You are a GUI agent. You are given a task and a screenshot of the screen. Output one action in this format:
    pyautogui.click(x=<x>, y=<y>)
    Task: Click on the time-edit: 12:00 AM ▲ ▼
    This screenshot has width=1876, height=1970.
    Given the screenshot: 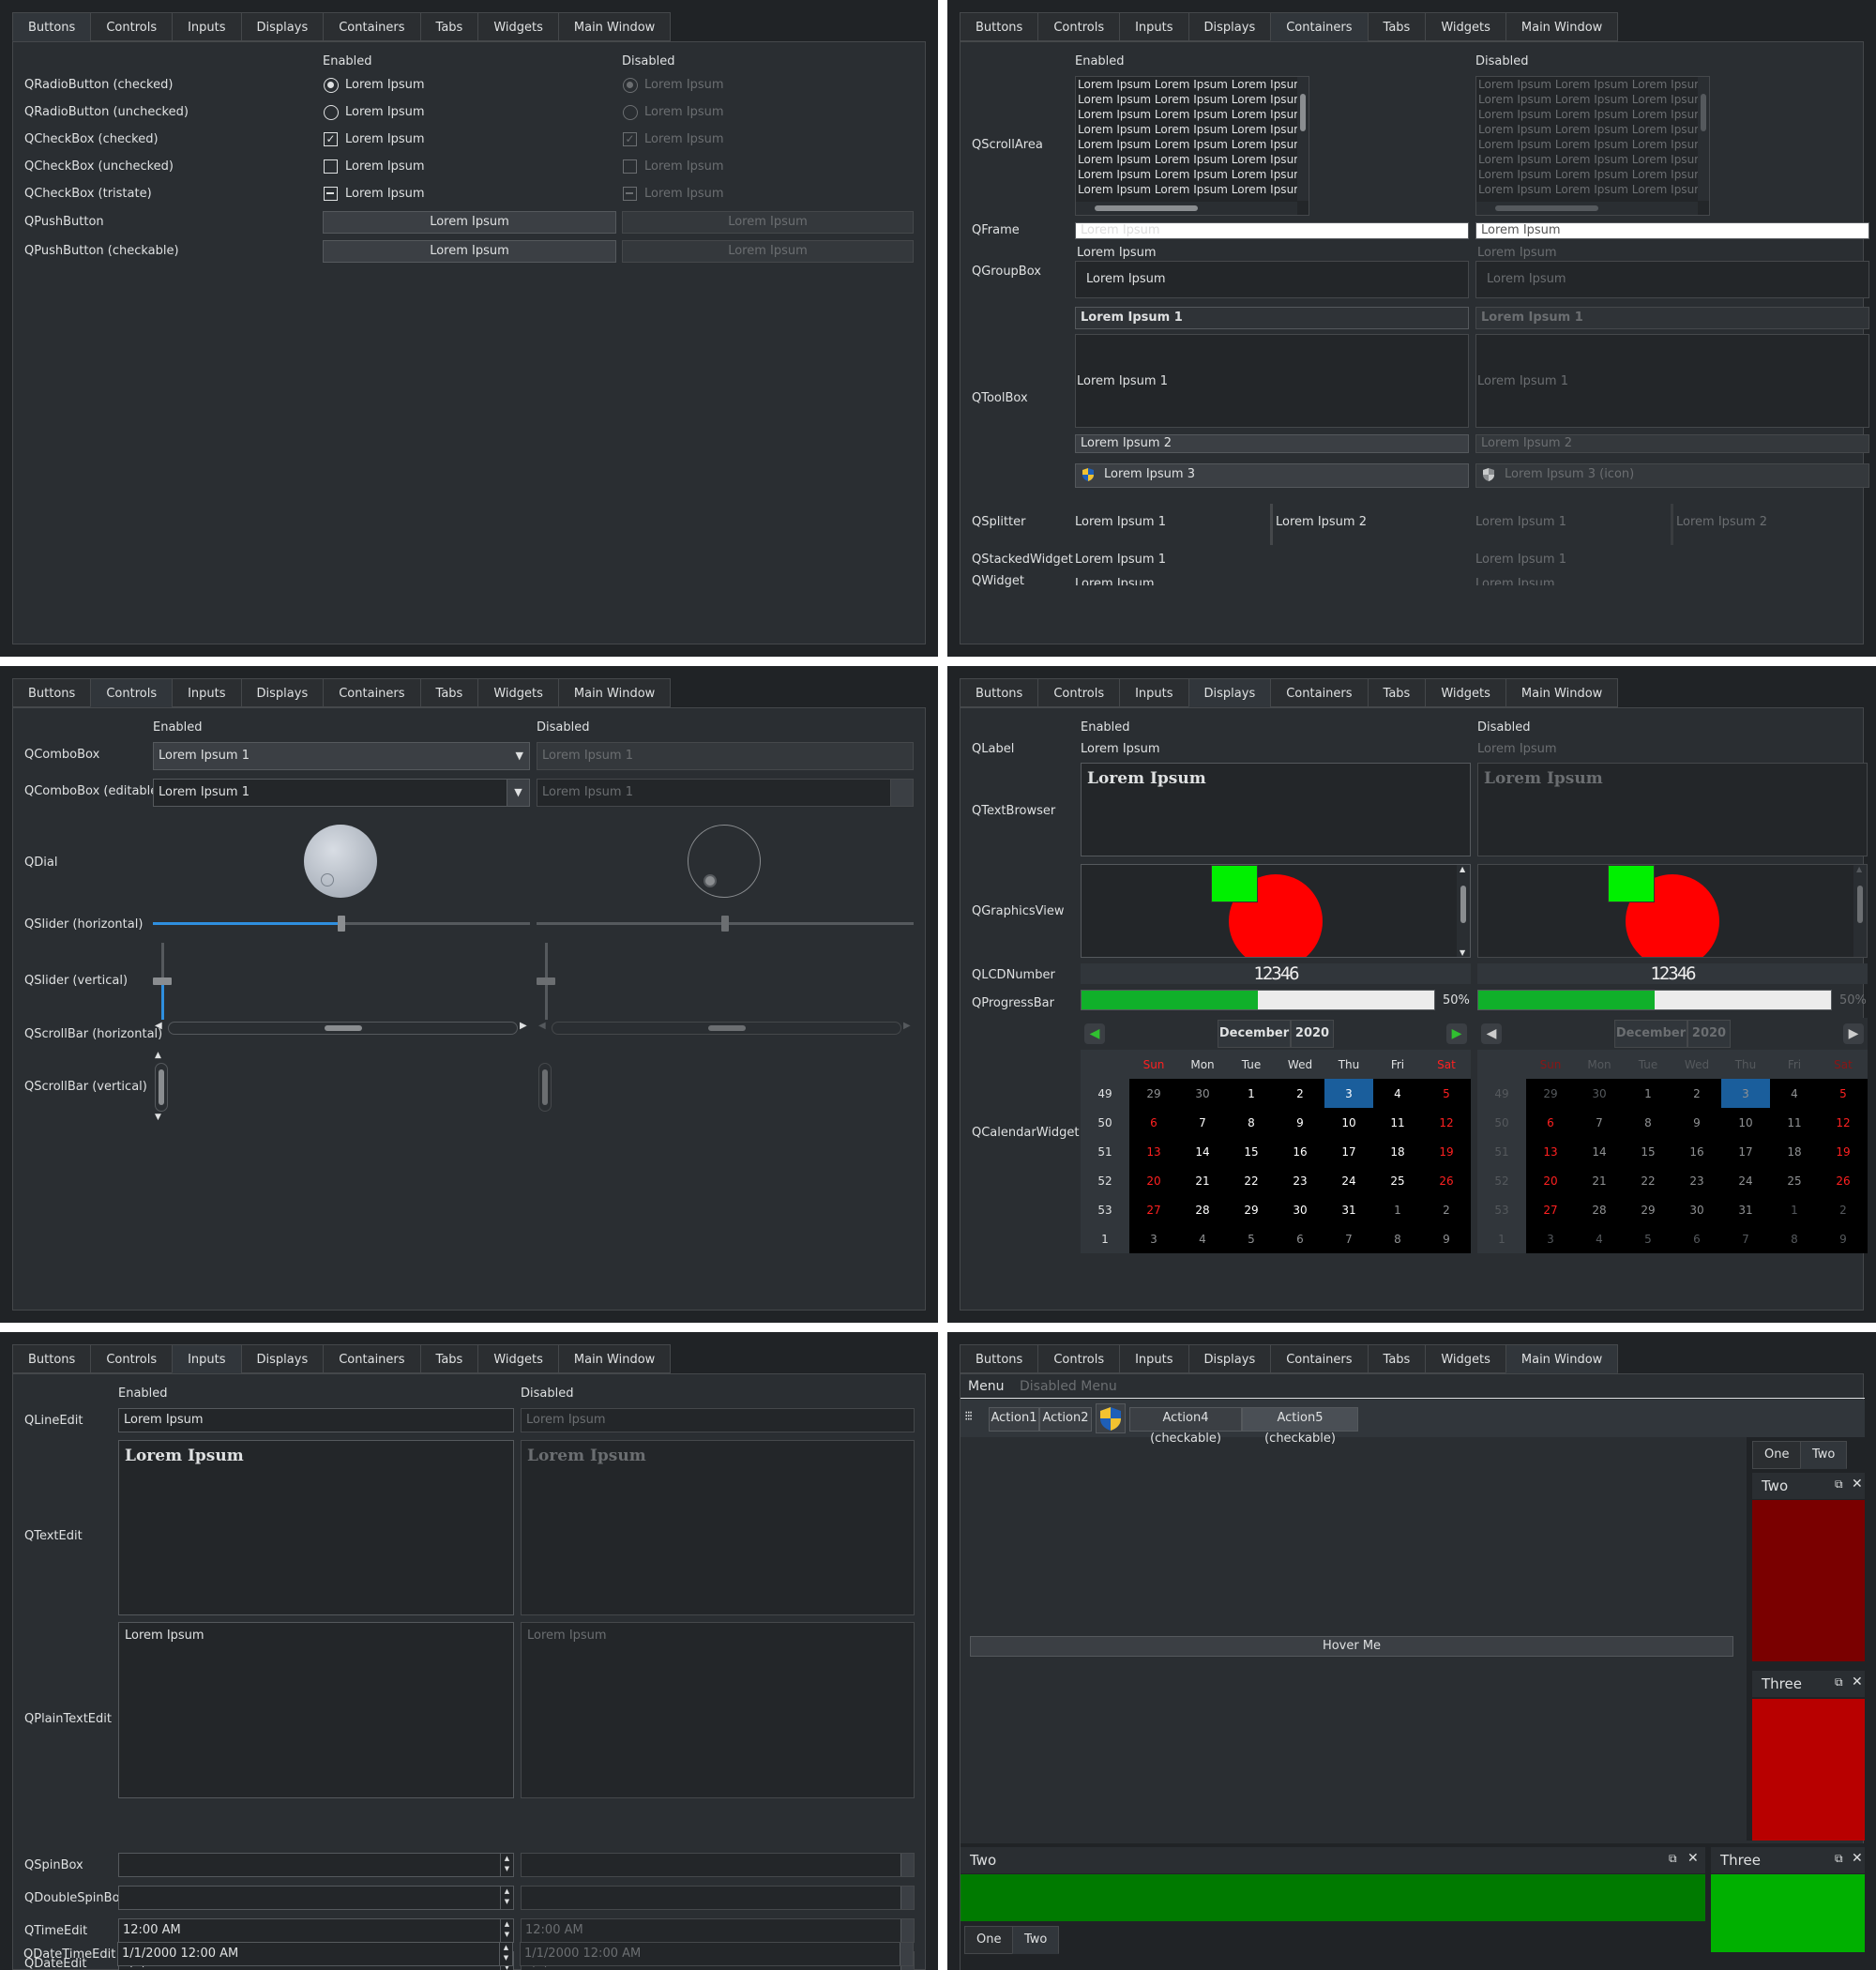 What is the action you would take?
    pyautogui.click(x=316, y=1930)
    